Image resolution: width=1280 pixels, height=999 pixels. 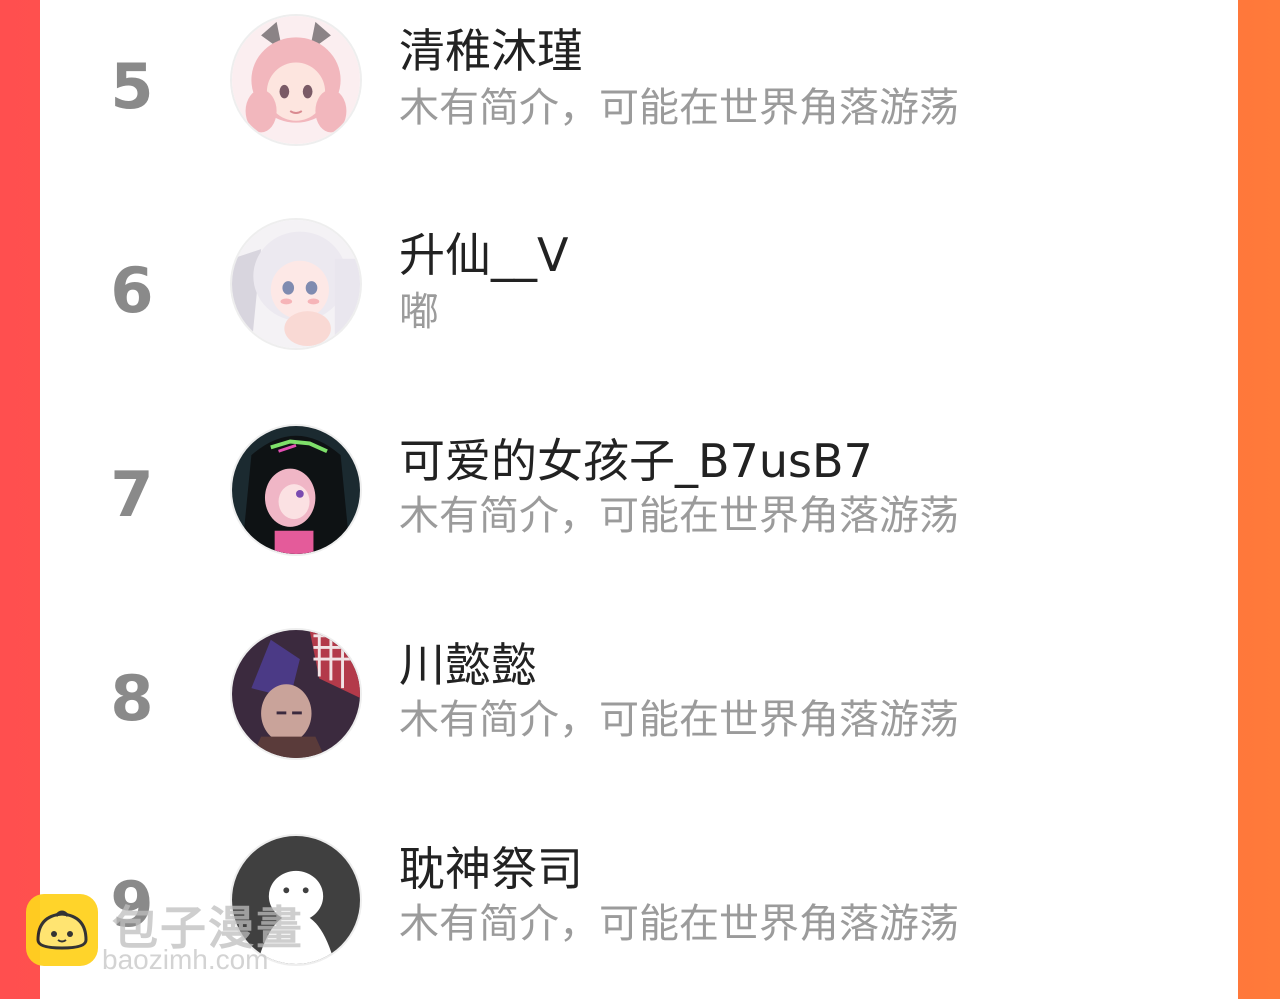 I want to click on user-name: 耽神祭司, so click(x=491, y=869).